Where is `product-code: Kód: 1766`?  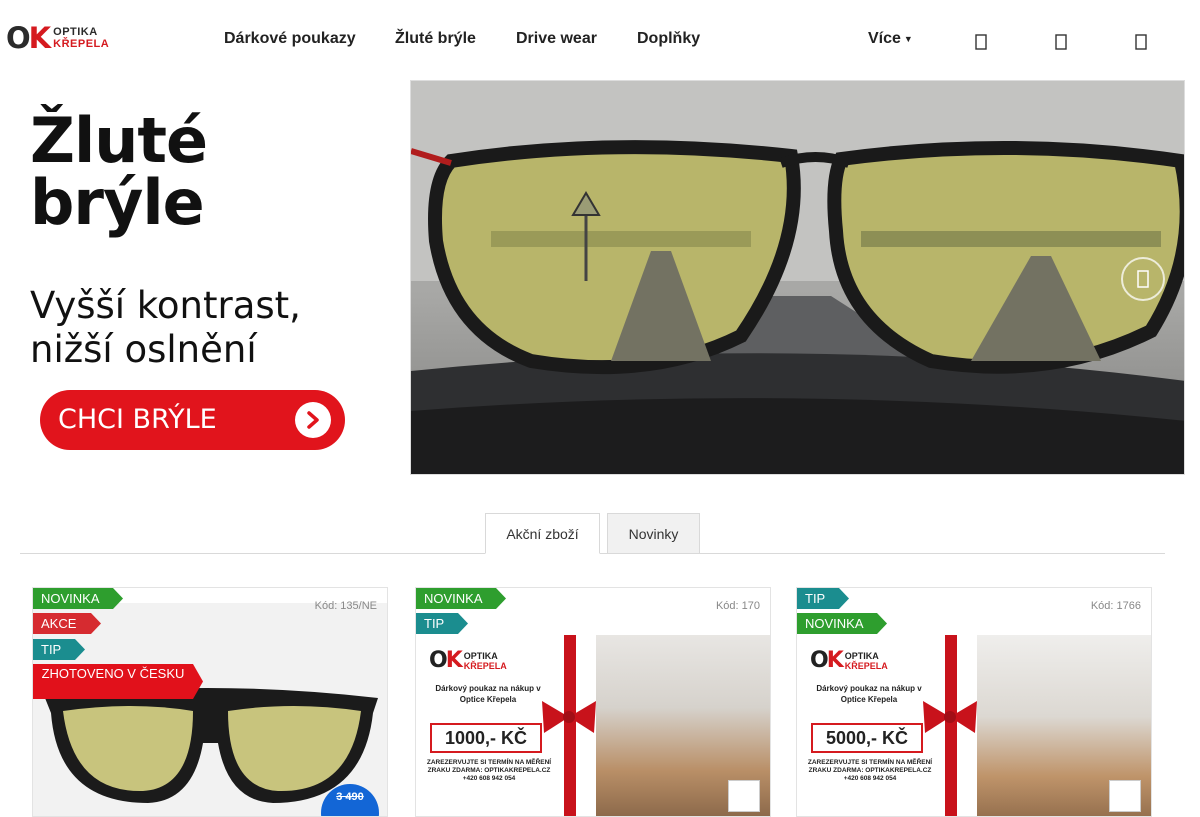
product-code: Kód: 1766 is located at coordinates (1115, 606).